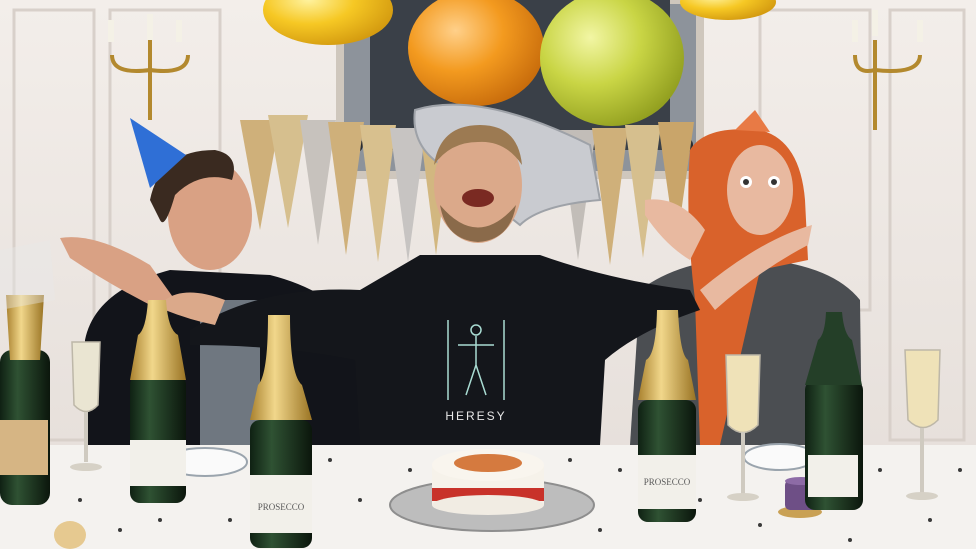 This screenshot has height=549, width=976. Describe the element at coordinates (27, 372) in the screenshot. I see `bottle-far-left` at that location.